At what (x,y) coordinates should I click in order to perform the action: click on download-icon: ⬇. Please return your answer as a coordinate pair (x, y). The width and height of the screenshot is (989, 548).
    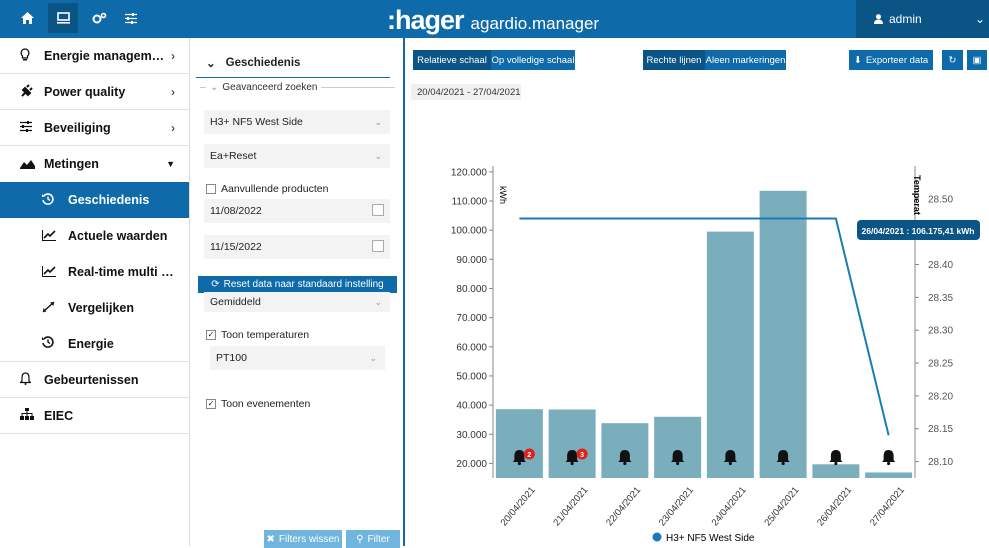
    Looking at the image, I should click on (857, 60).